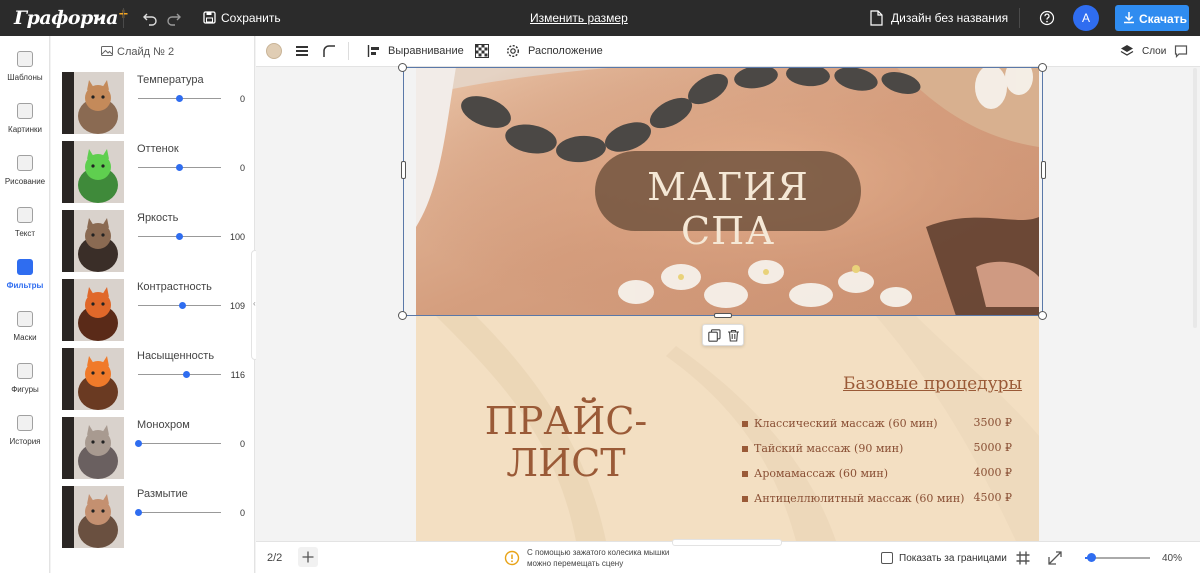 This screenshot has height=573, width=1200. Describe the element at coordinates (25, 119) in the screenshot. I see `rail-item-1: Картинки` at that location.